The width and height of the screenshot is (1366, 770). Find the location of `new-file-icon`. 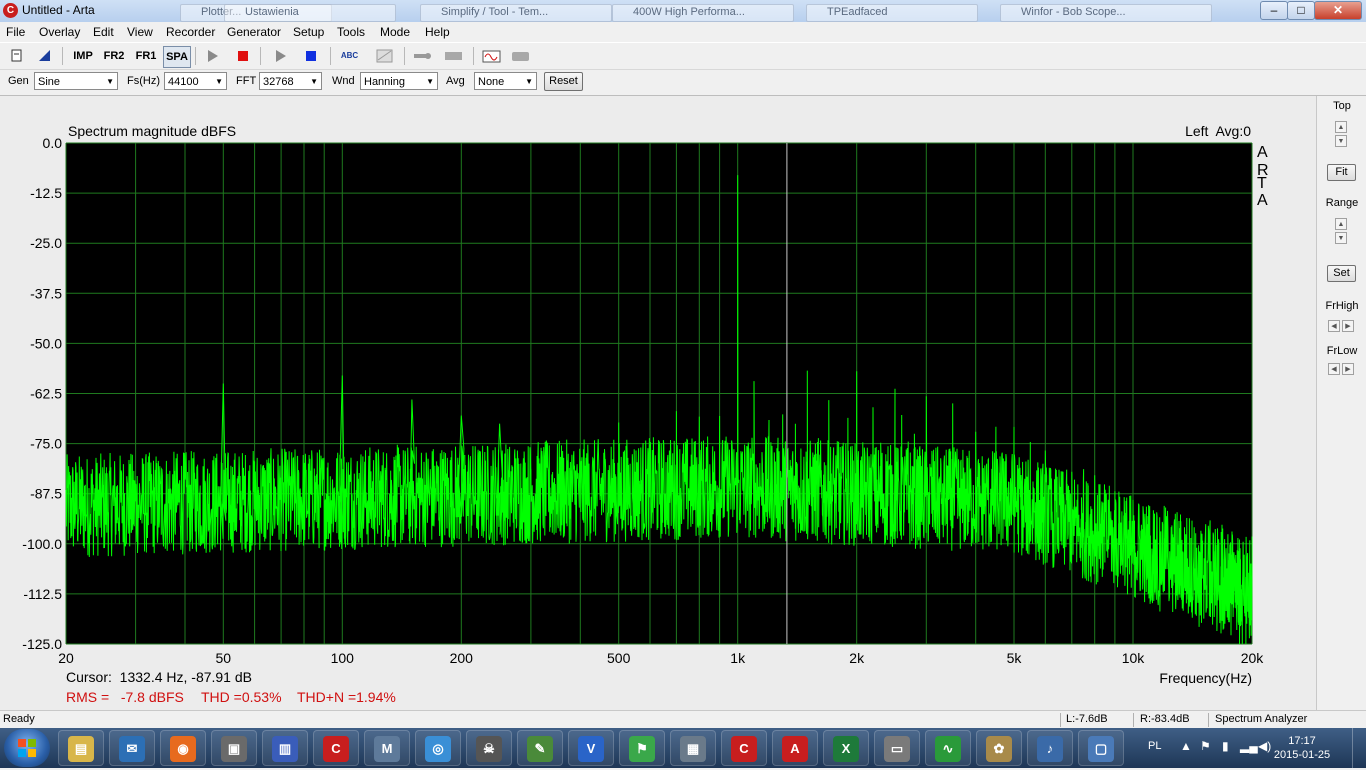

new-file-icon is located at coordinates (16, 56).